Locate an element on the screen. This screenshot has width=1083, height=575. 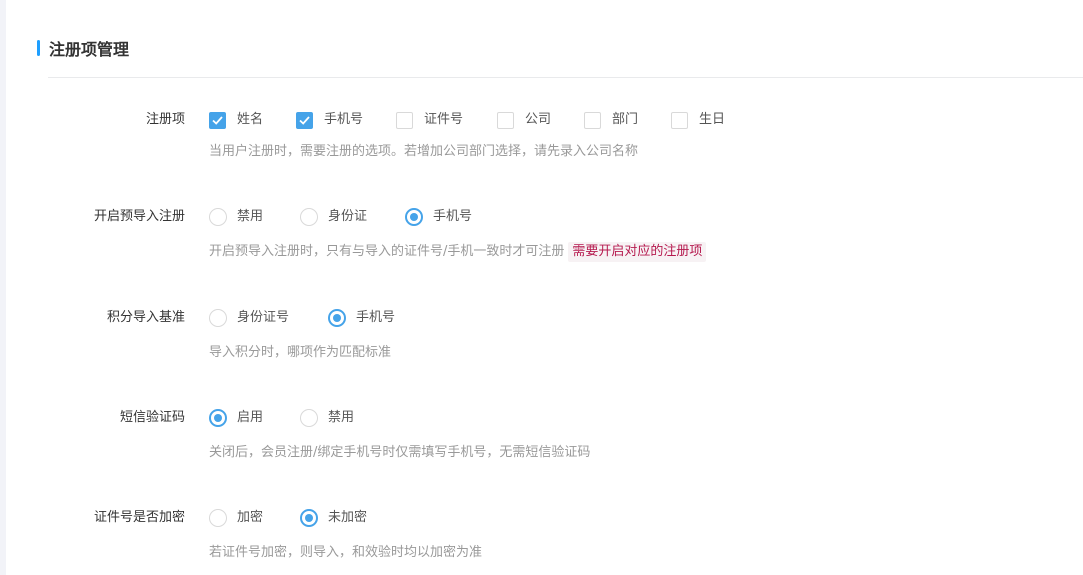
id-encrypt-hint: 若证件号加密，则导入，和效验时均以加密为准 is located at coordinates (346, 552).